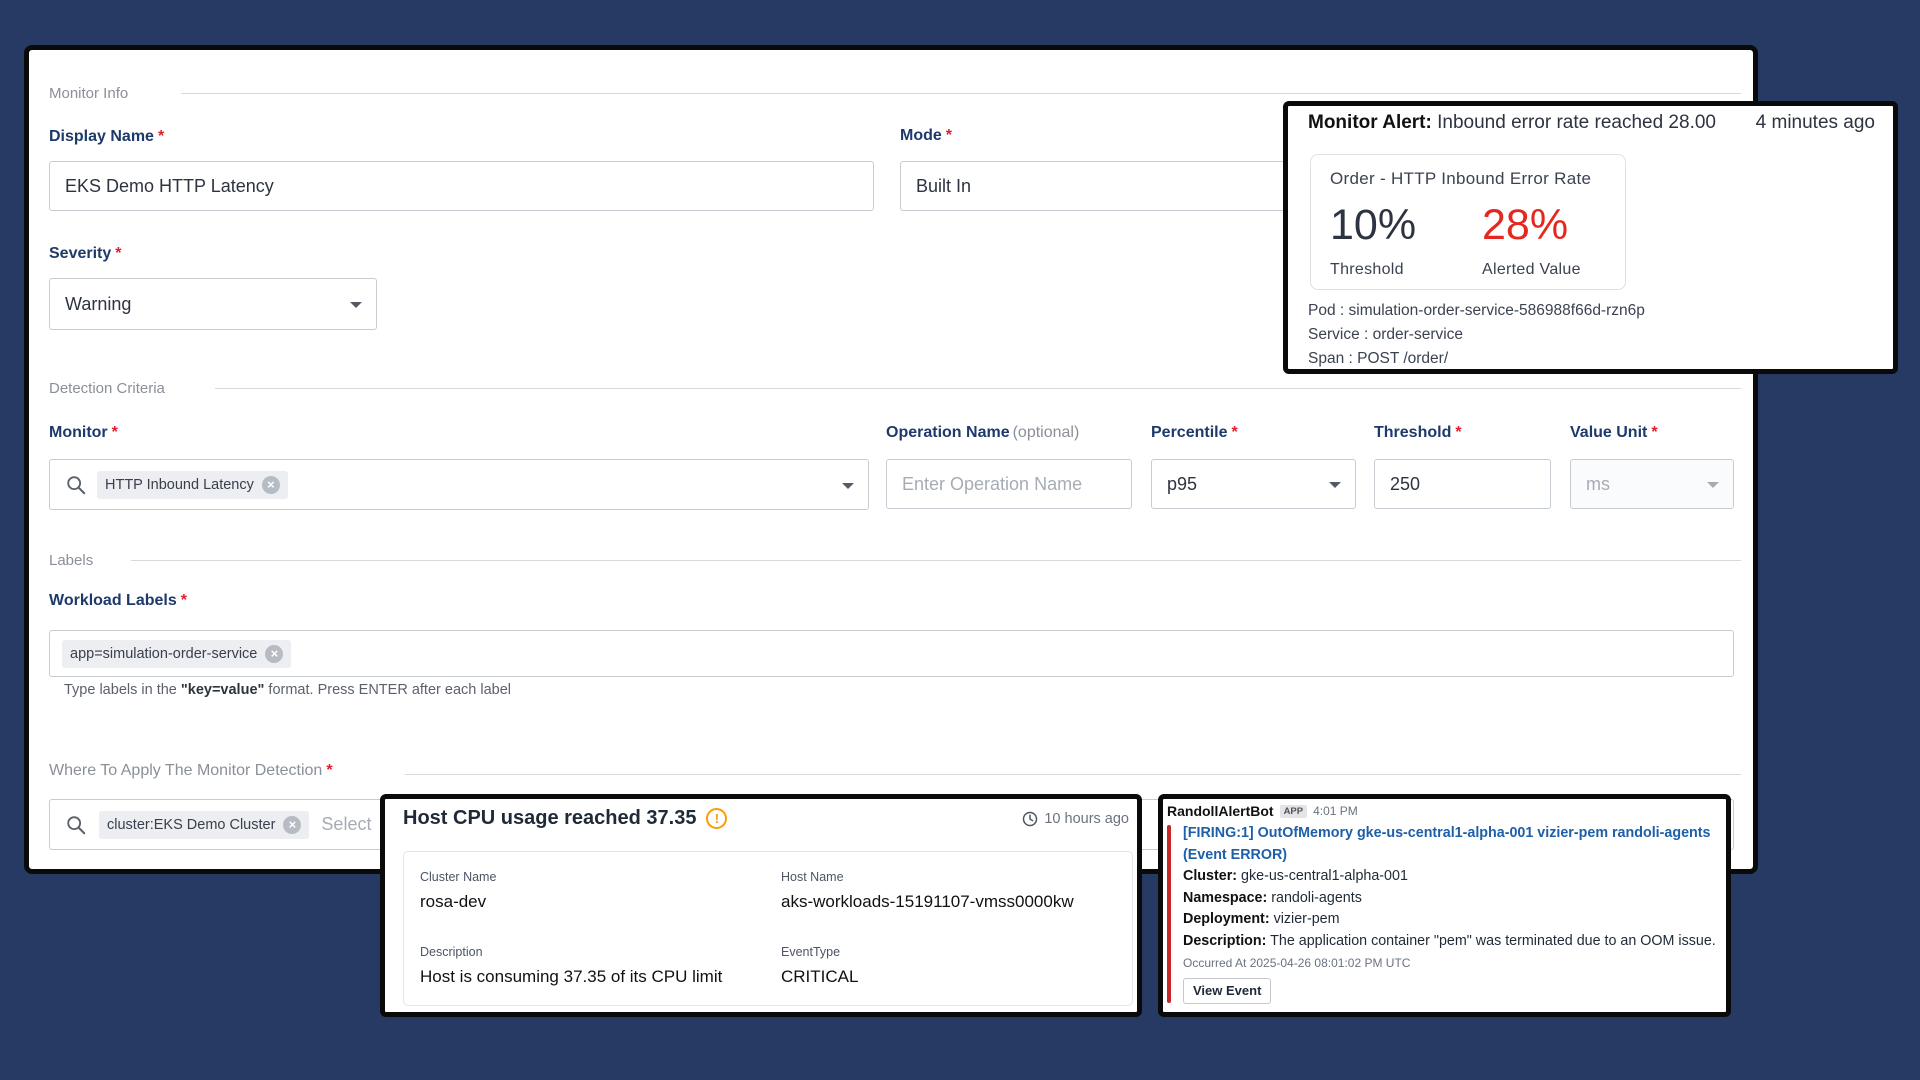  I want to click on mode-label: Mode *, so click(926, 135).